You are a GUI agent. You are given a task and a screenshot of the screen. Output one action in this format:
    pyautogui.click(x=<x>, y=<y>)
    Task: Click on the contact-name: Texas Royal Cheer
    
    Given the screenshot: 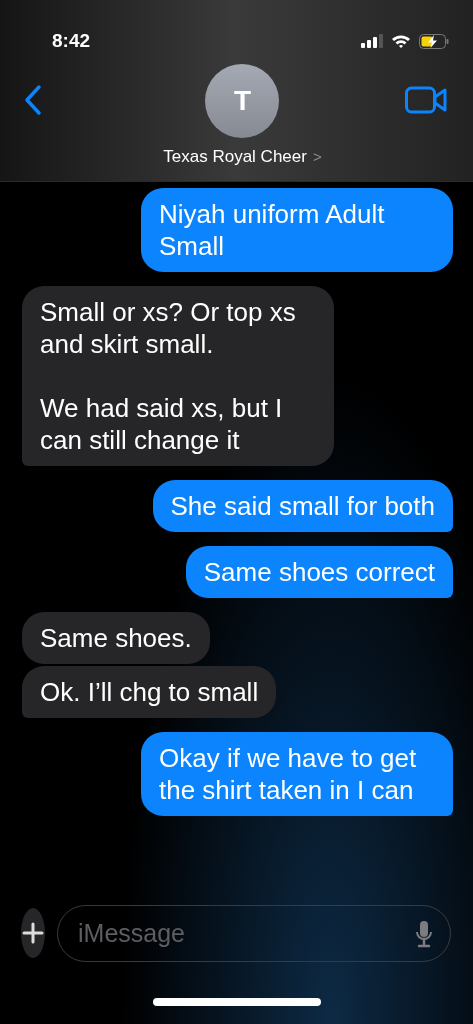 What is the action you would take?
    pyautogui.click(x=235, y=157)
    